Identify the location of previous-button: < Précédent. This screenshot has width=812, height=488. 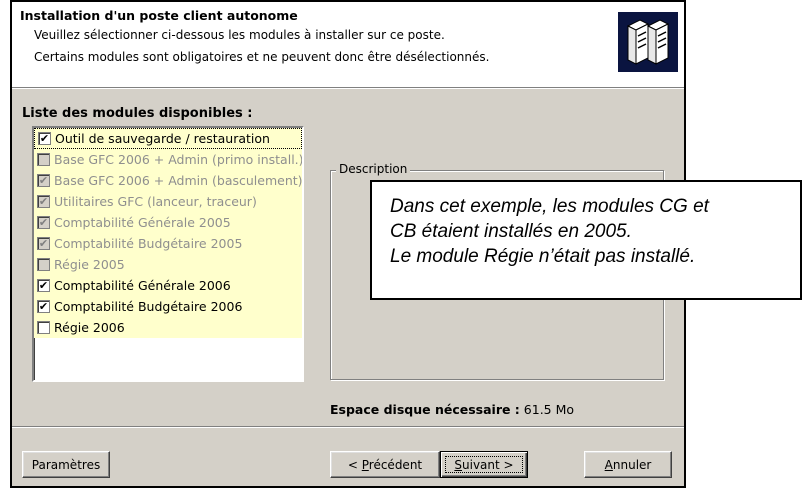
(385, 464).